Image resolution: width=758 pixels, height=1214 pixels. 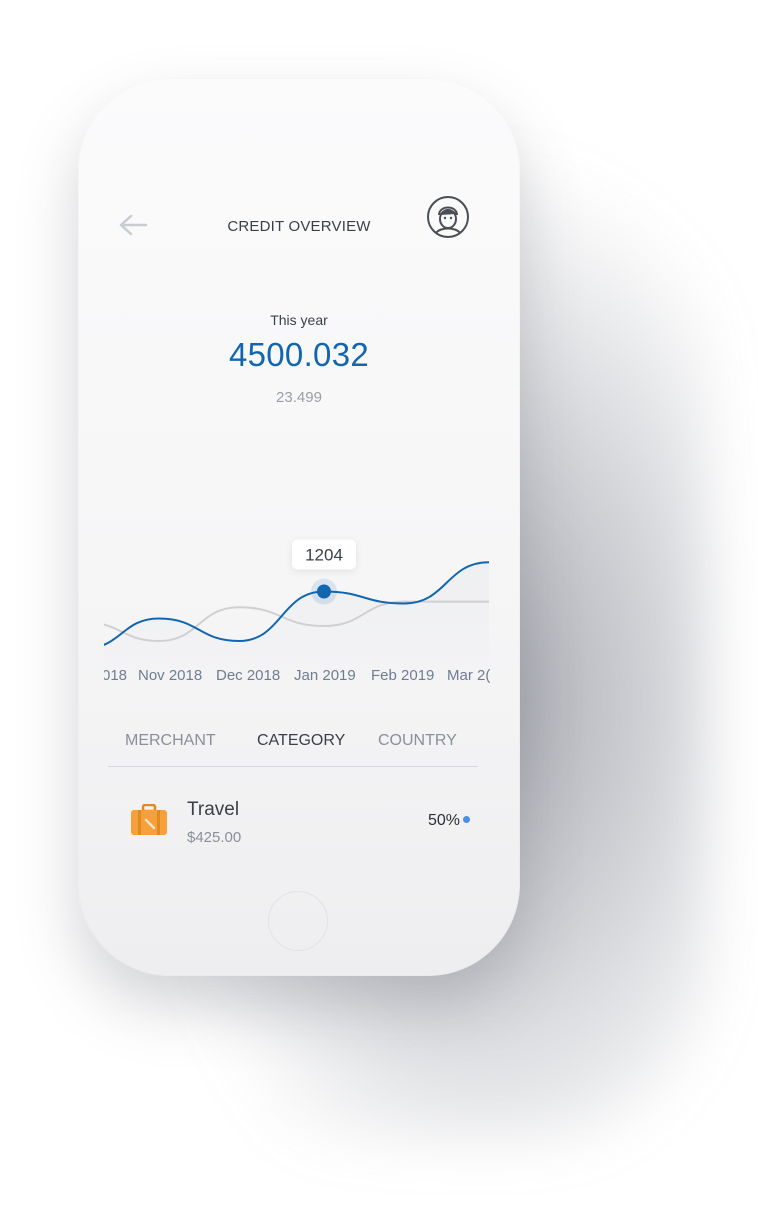 What do you see at coordinates (299, 397) in the screenshot?
I see `secondary-amount: 23.499` at bounding box center [299, 397].